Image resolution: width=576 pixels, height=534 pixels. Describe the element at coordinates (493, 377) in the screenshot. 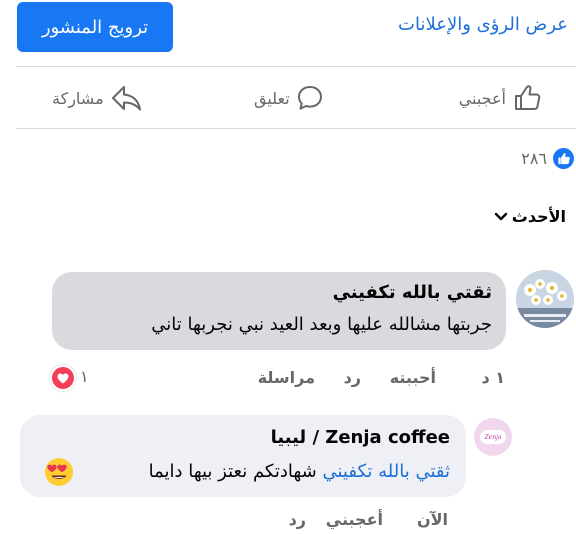

I see `comment-time: ١ د` at that location.